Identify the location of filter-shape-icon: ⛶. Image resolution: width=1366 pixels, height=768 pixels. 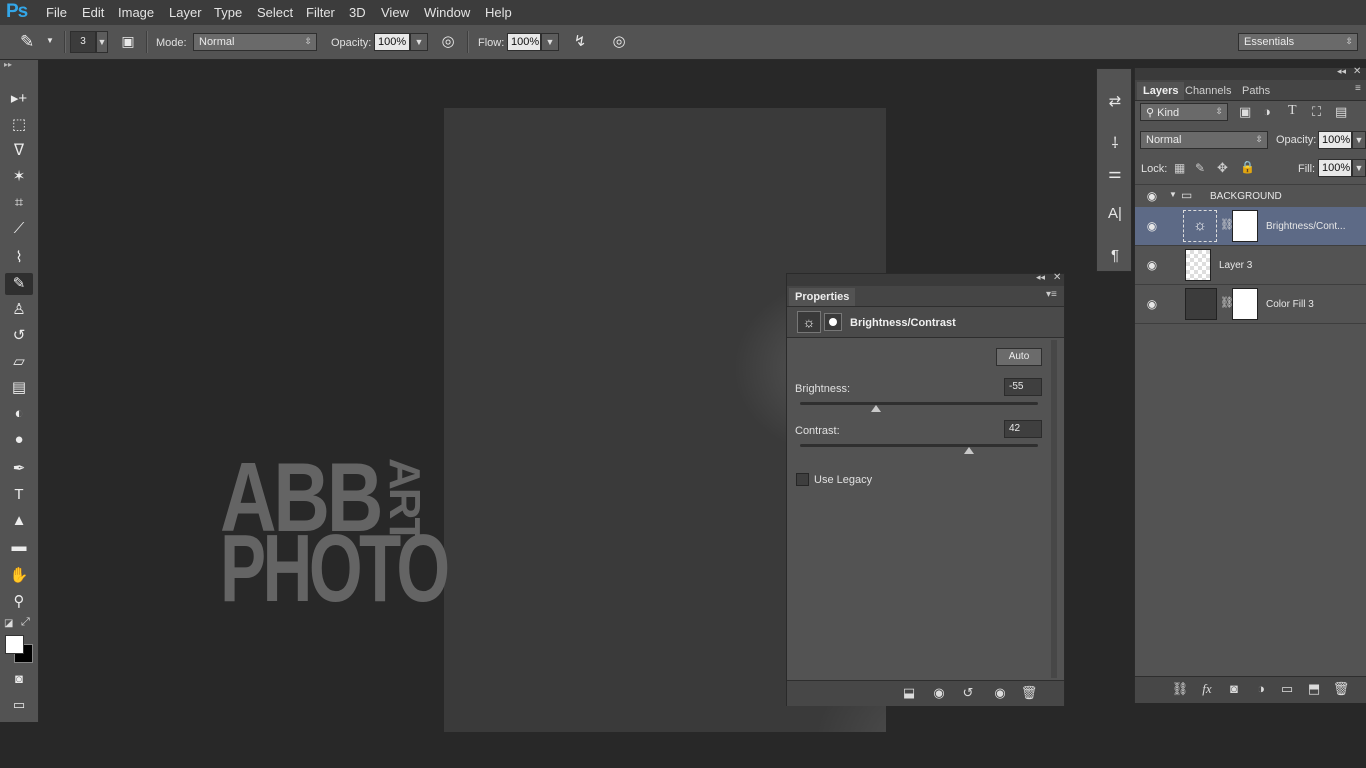
(1316, 112).